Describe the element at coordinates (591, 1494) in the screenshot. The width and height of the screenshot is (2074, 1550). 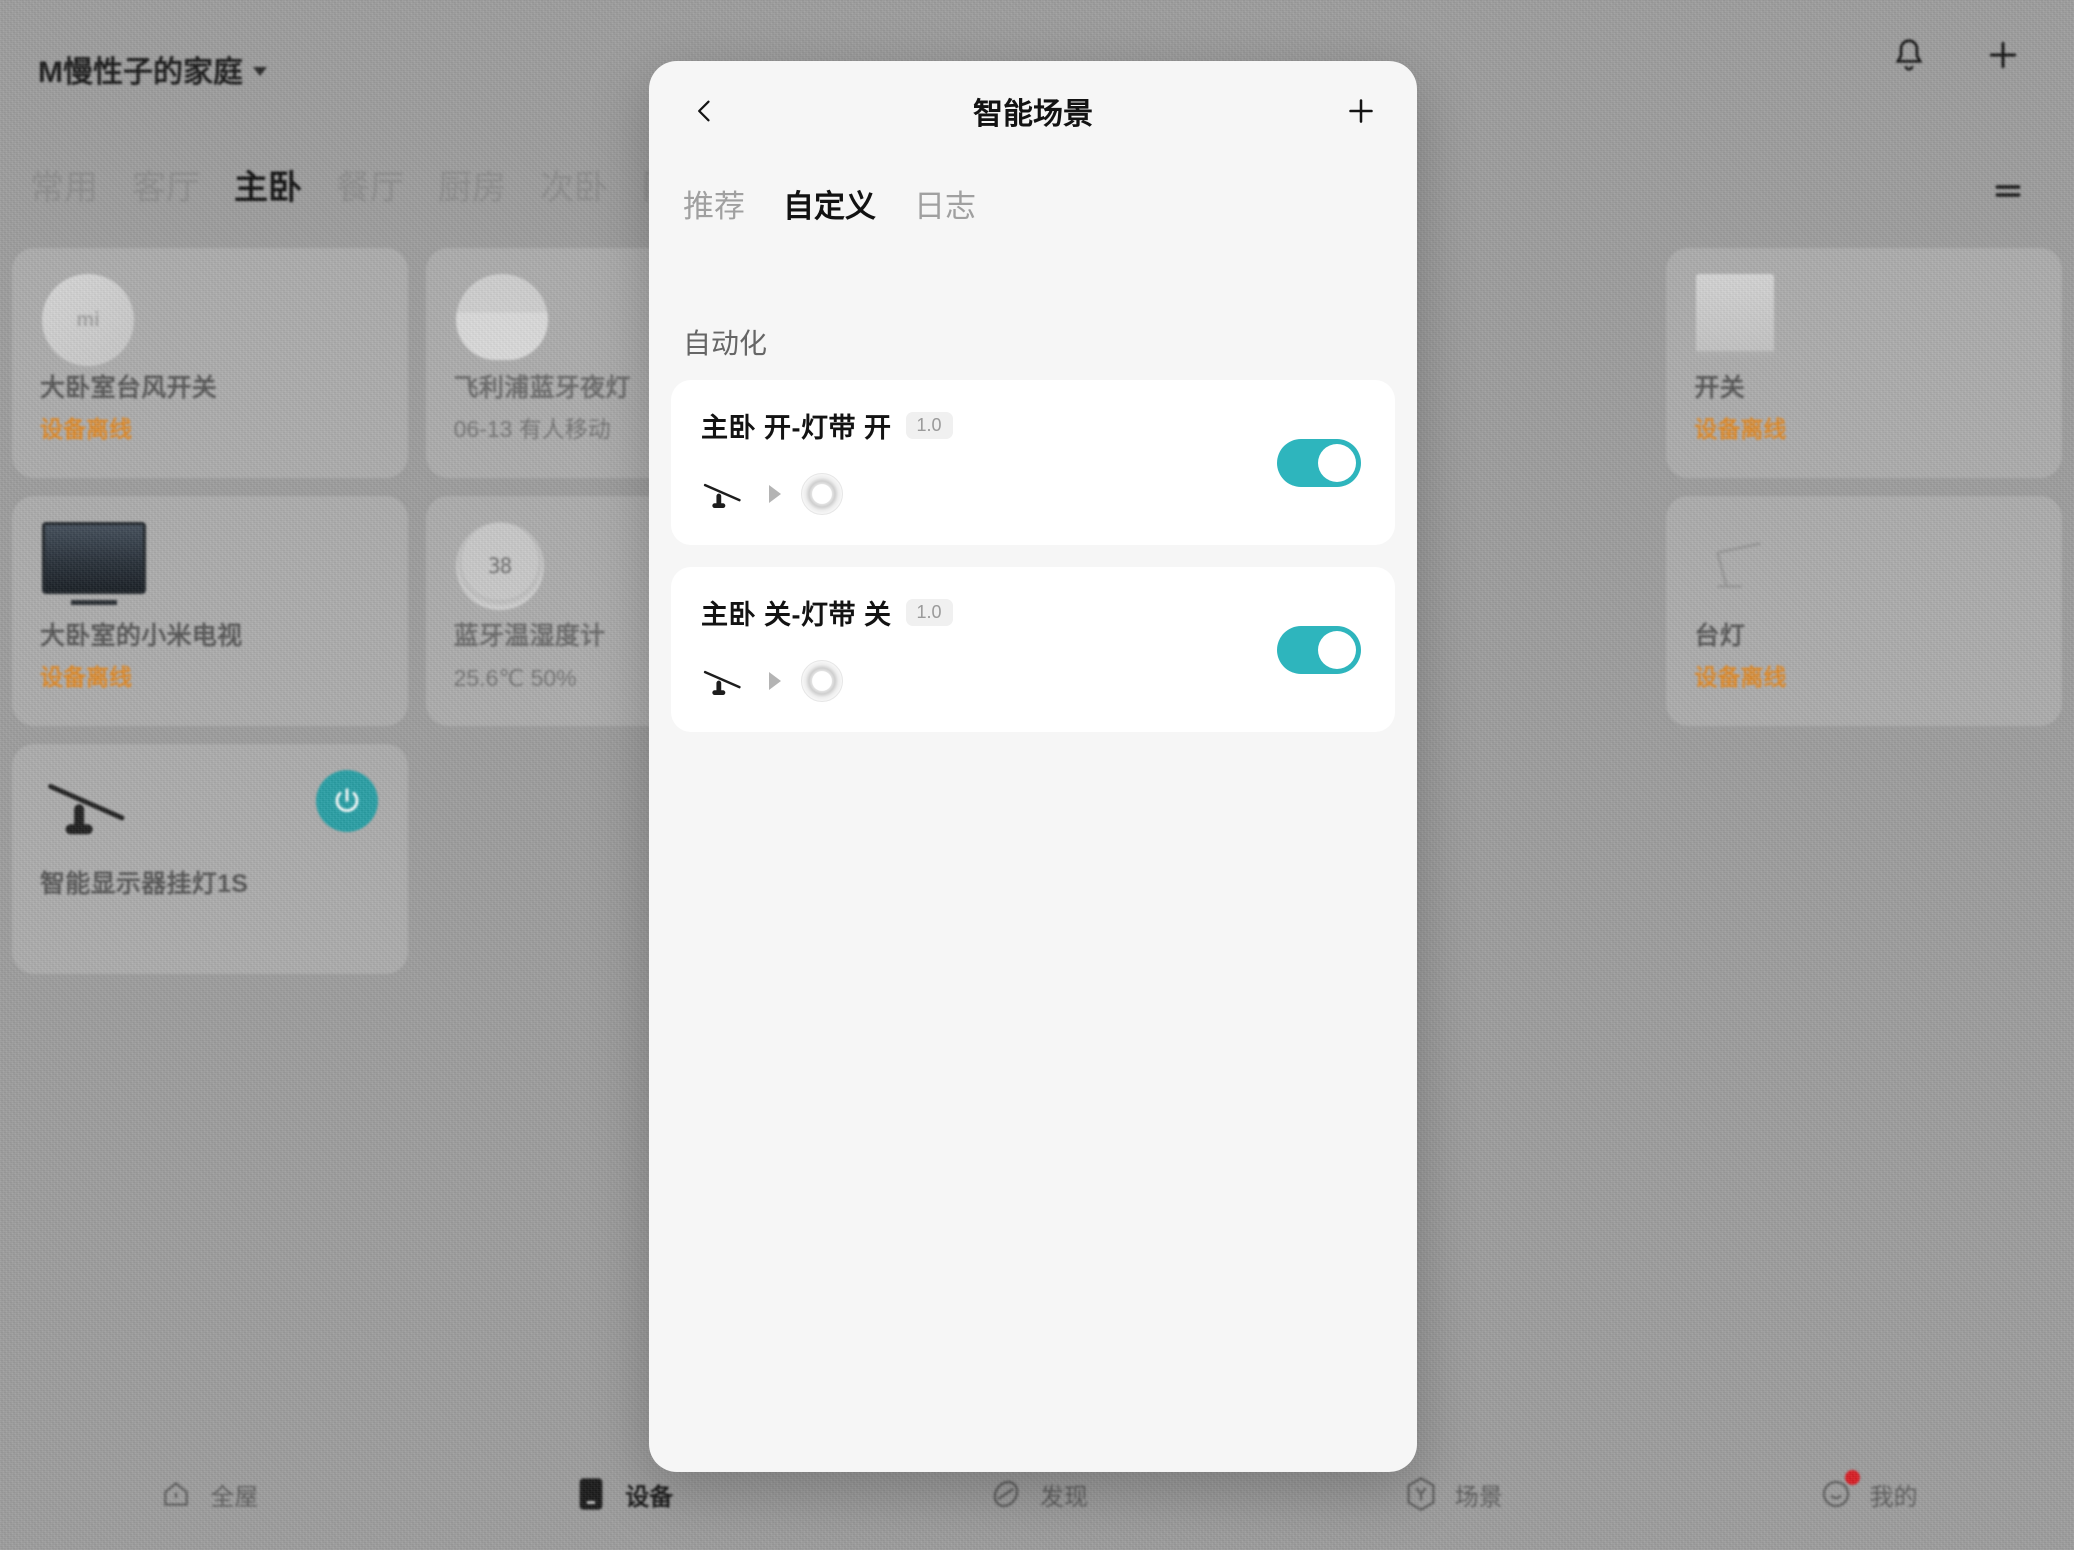
I see `device-icon` at that location.